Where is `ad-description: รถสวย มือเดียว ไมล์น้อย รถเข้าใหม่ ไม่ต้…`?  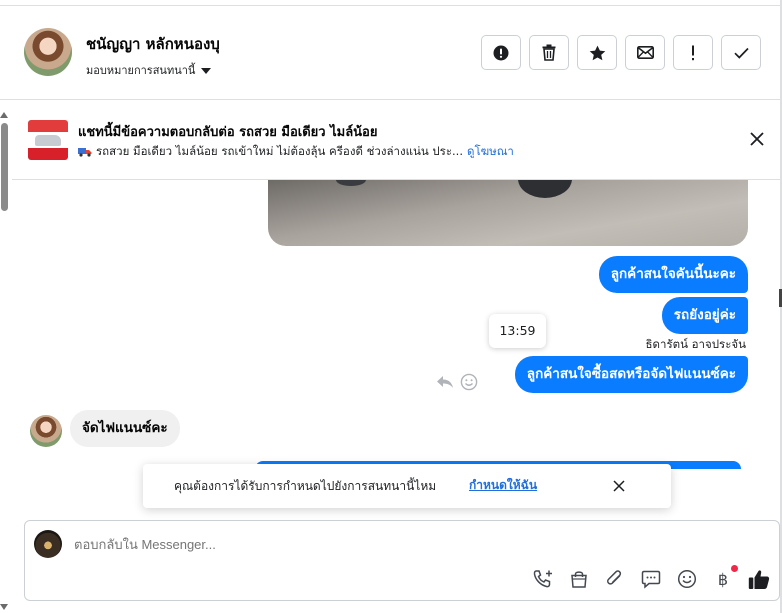
ad-description: รถสวย มือเดียว ไมล์น้อย รถเข้าใหม่ ไม่ต้… is located at coordinates (279, 151).